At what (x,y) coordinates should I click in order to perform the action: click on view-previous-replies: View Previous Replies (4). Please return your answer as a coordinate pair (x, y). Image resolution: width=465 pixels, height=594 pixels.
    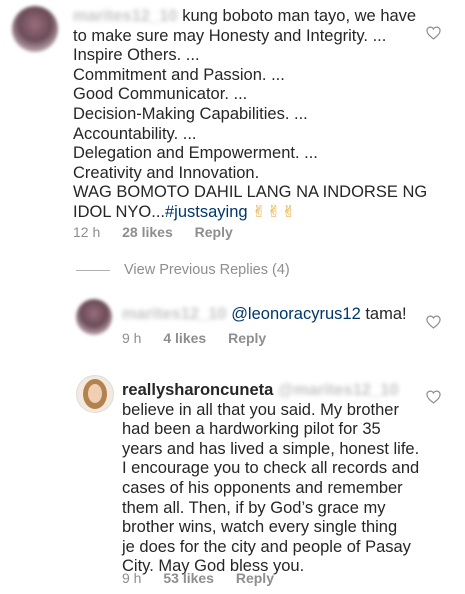
    Looking at the image, I should click on (183, 270).